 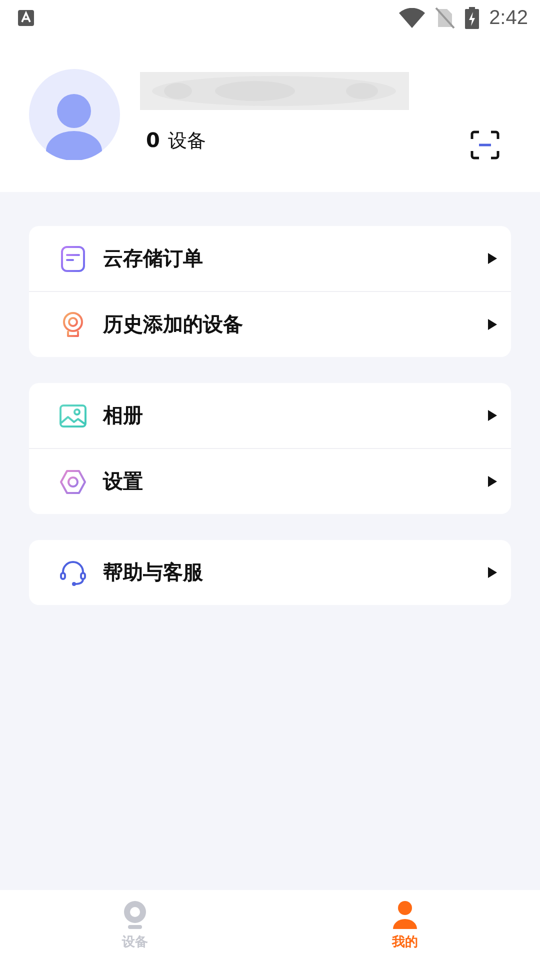 I want to click on avatar-icon, so click(x=74, y=114).